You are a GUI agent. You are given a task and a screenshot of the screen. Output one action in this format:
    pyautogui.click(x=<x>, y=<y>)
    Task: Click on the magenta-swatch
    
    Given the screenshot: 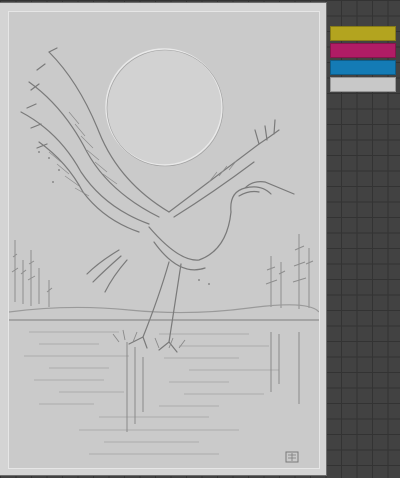 What is the action you would take?
    pyautogui.click(x=363, y=50)
    